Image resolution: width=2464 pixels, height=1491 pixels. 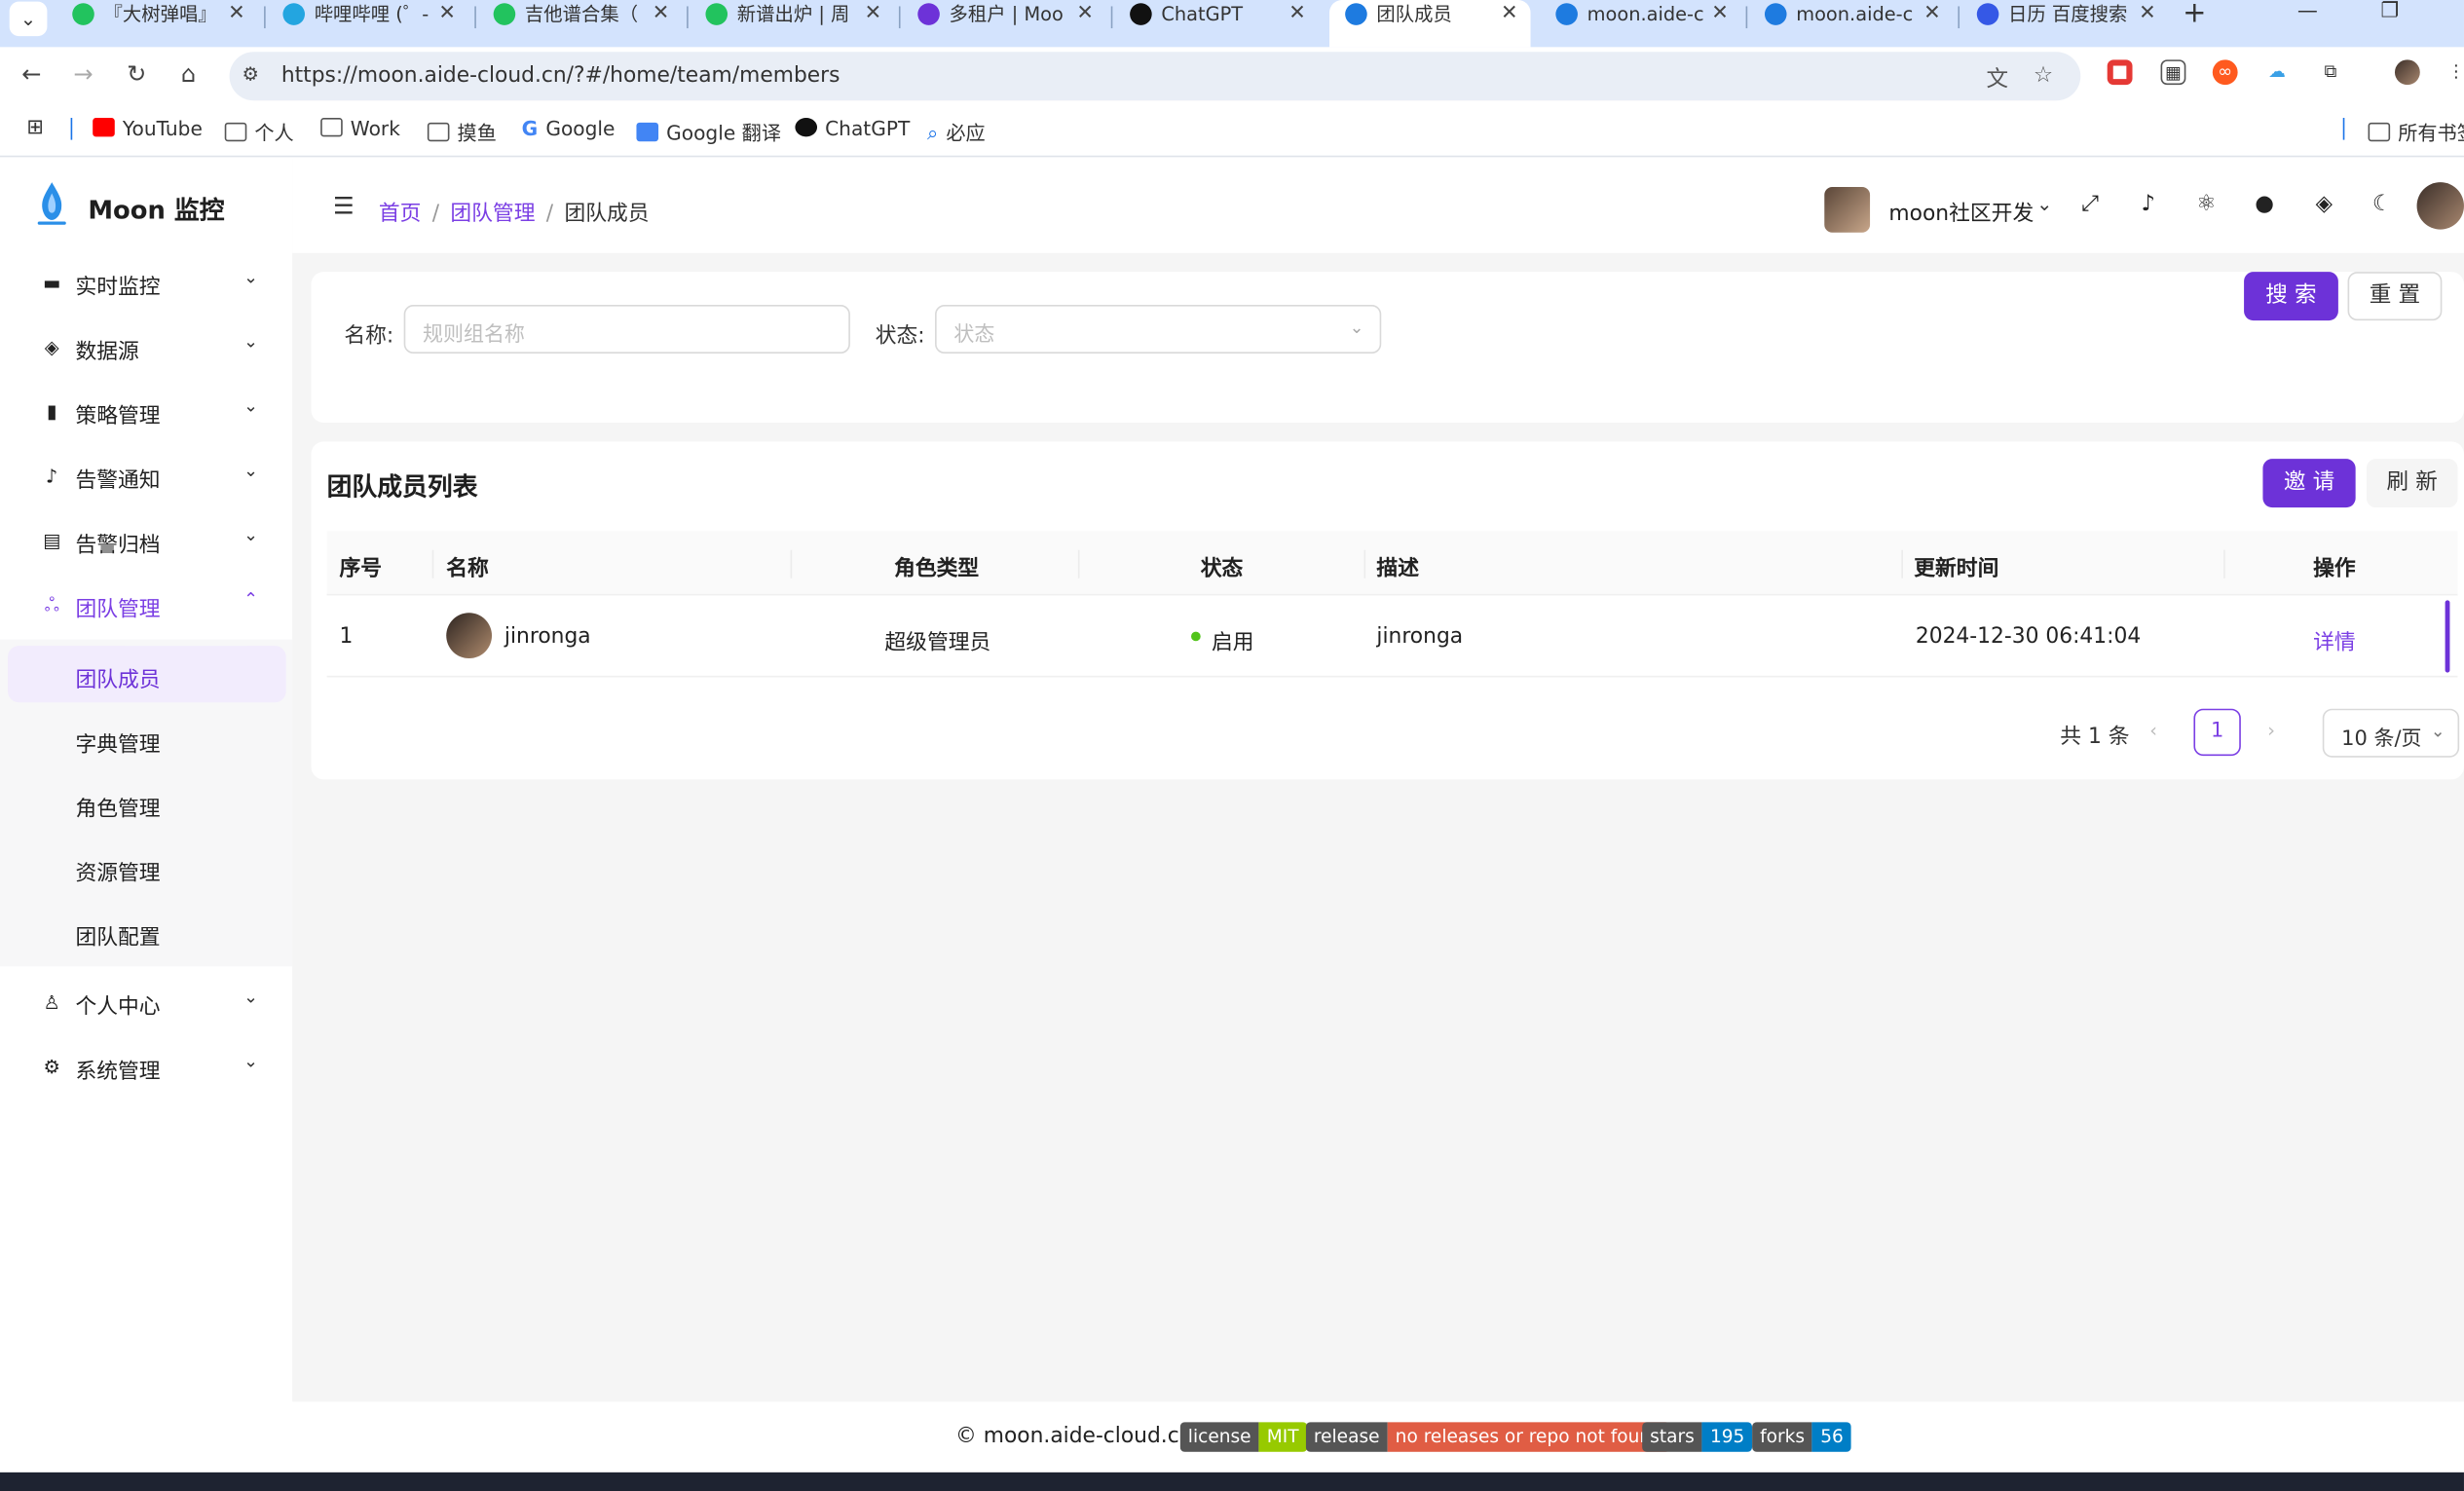 I want to click on restore-icon: ❐, so click(x=2389, y=11).